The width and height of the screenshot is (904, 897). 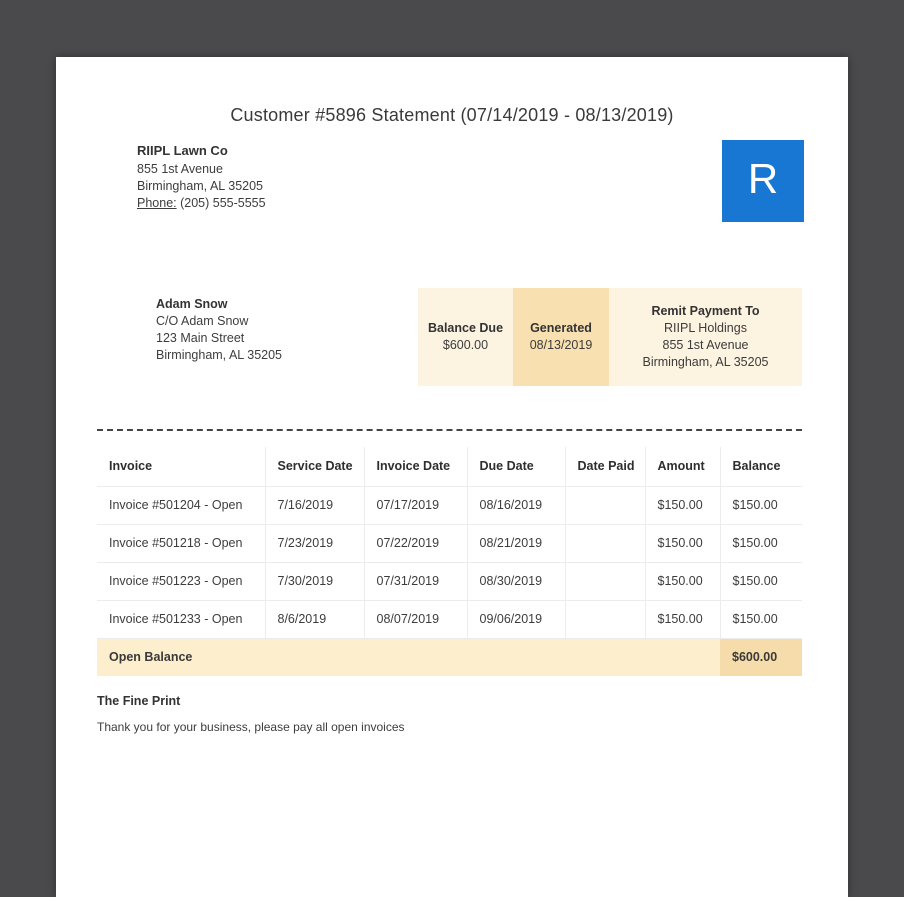 What do you see at coordinates (315, 543) in the screenshot?
I see `cell-service-date: 7/23/2019` at bounding box center [315, 543].